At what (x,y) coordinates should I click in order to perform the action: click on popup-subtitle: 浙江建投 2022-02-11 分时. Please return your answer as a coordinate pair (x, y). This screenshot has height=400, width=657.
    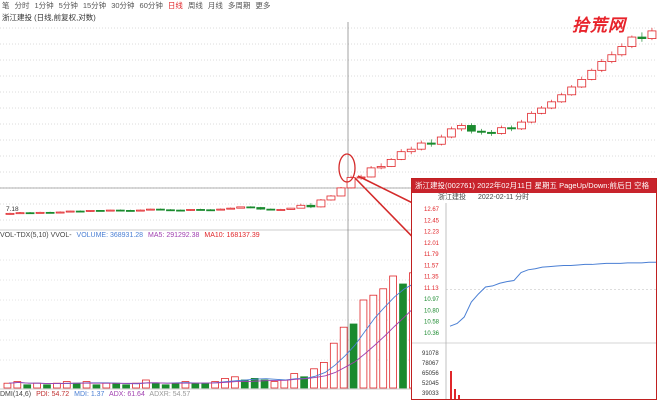
    Looking at the image, I should click on (534, 198).